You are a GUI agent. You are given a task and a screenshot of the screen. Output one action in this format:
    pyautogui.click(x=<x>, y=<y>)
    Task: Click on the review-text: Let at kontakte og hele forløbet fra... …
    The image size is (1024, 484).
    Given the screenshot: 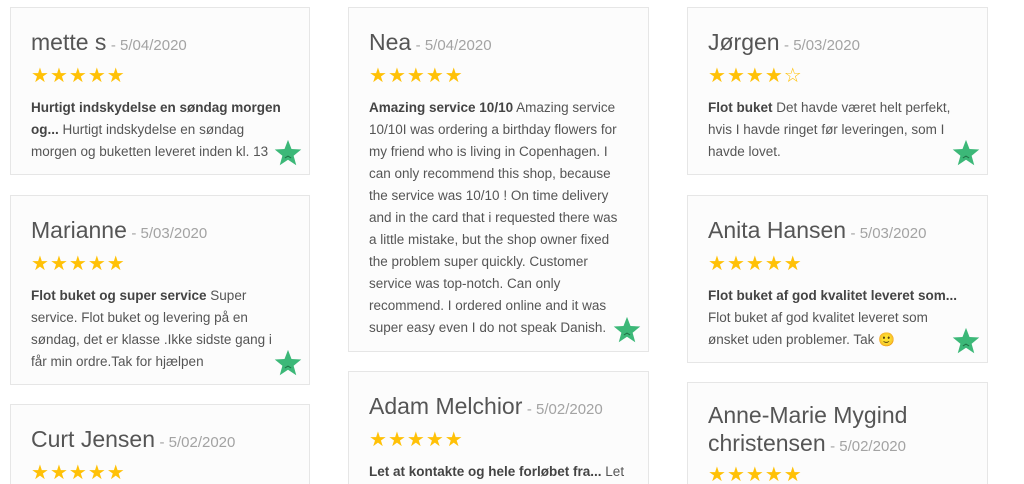 What is the action you would take?
    pyautogui.click(x=498, y=472)
    